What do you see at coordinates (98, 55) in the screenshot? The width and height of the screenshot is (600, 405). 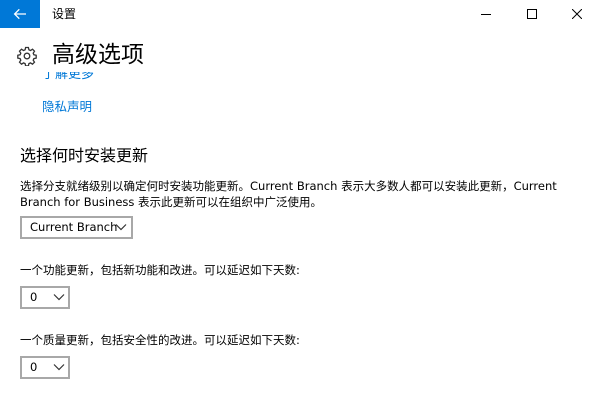 I see `page-title: 高级选项` at bounding box center [98, 55].